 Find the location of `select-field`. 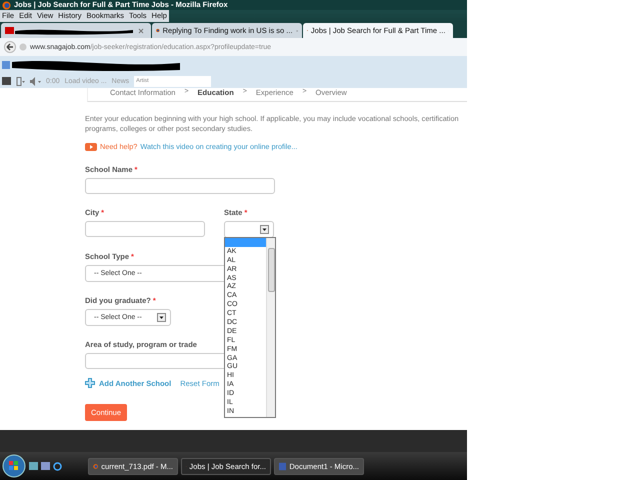

select-field is located at coordinates (249, 229).